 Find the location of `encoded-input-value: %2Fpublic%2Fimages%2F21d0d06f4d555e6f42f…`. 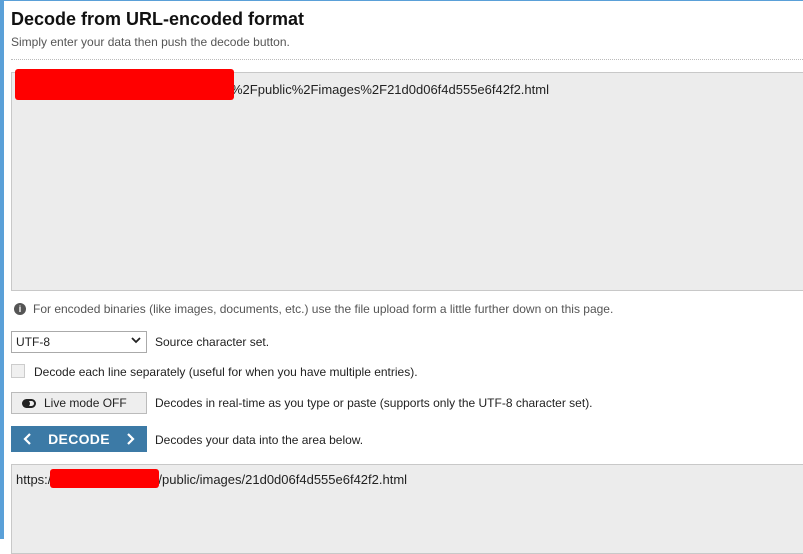

encoded-input-value: %2Fpublic%2Fimages%2F21d0d06f4d555e6f42f… is located at coordinates (282, 85).